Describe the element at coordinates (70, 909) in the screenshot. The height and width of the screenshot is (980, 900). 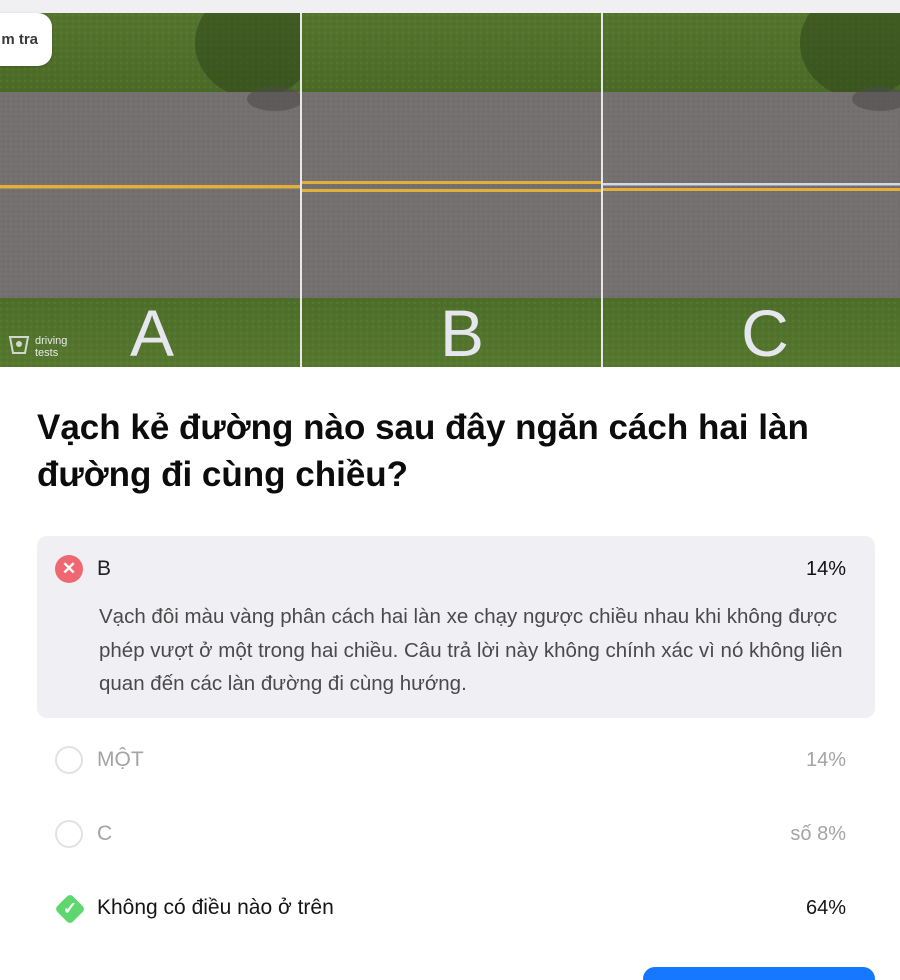
I see `check-icon: ✓` at that location.